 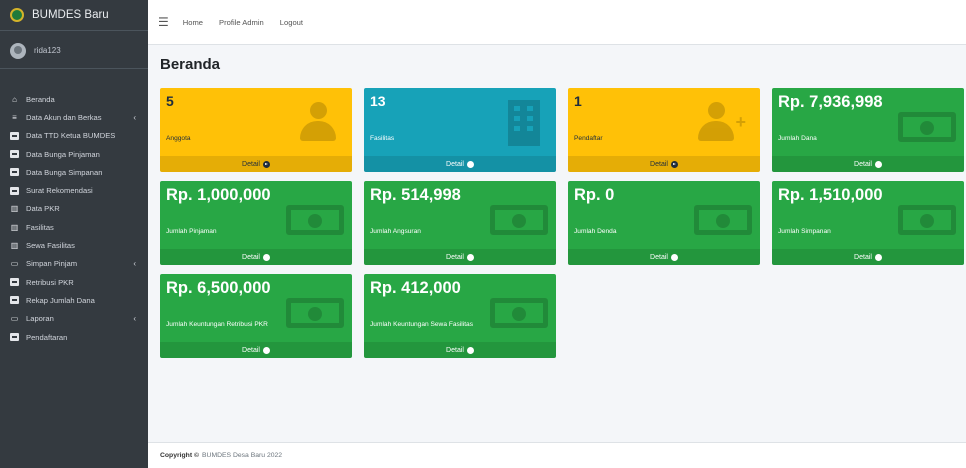 I want to click on sidebar-item-bunga-pinjaman: Data Bunga Pinjaman, so click(x=74, y=154).